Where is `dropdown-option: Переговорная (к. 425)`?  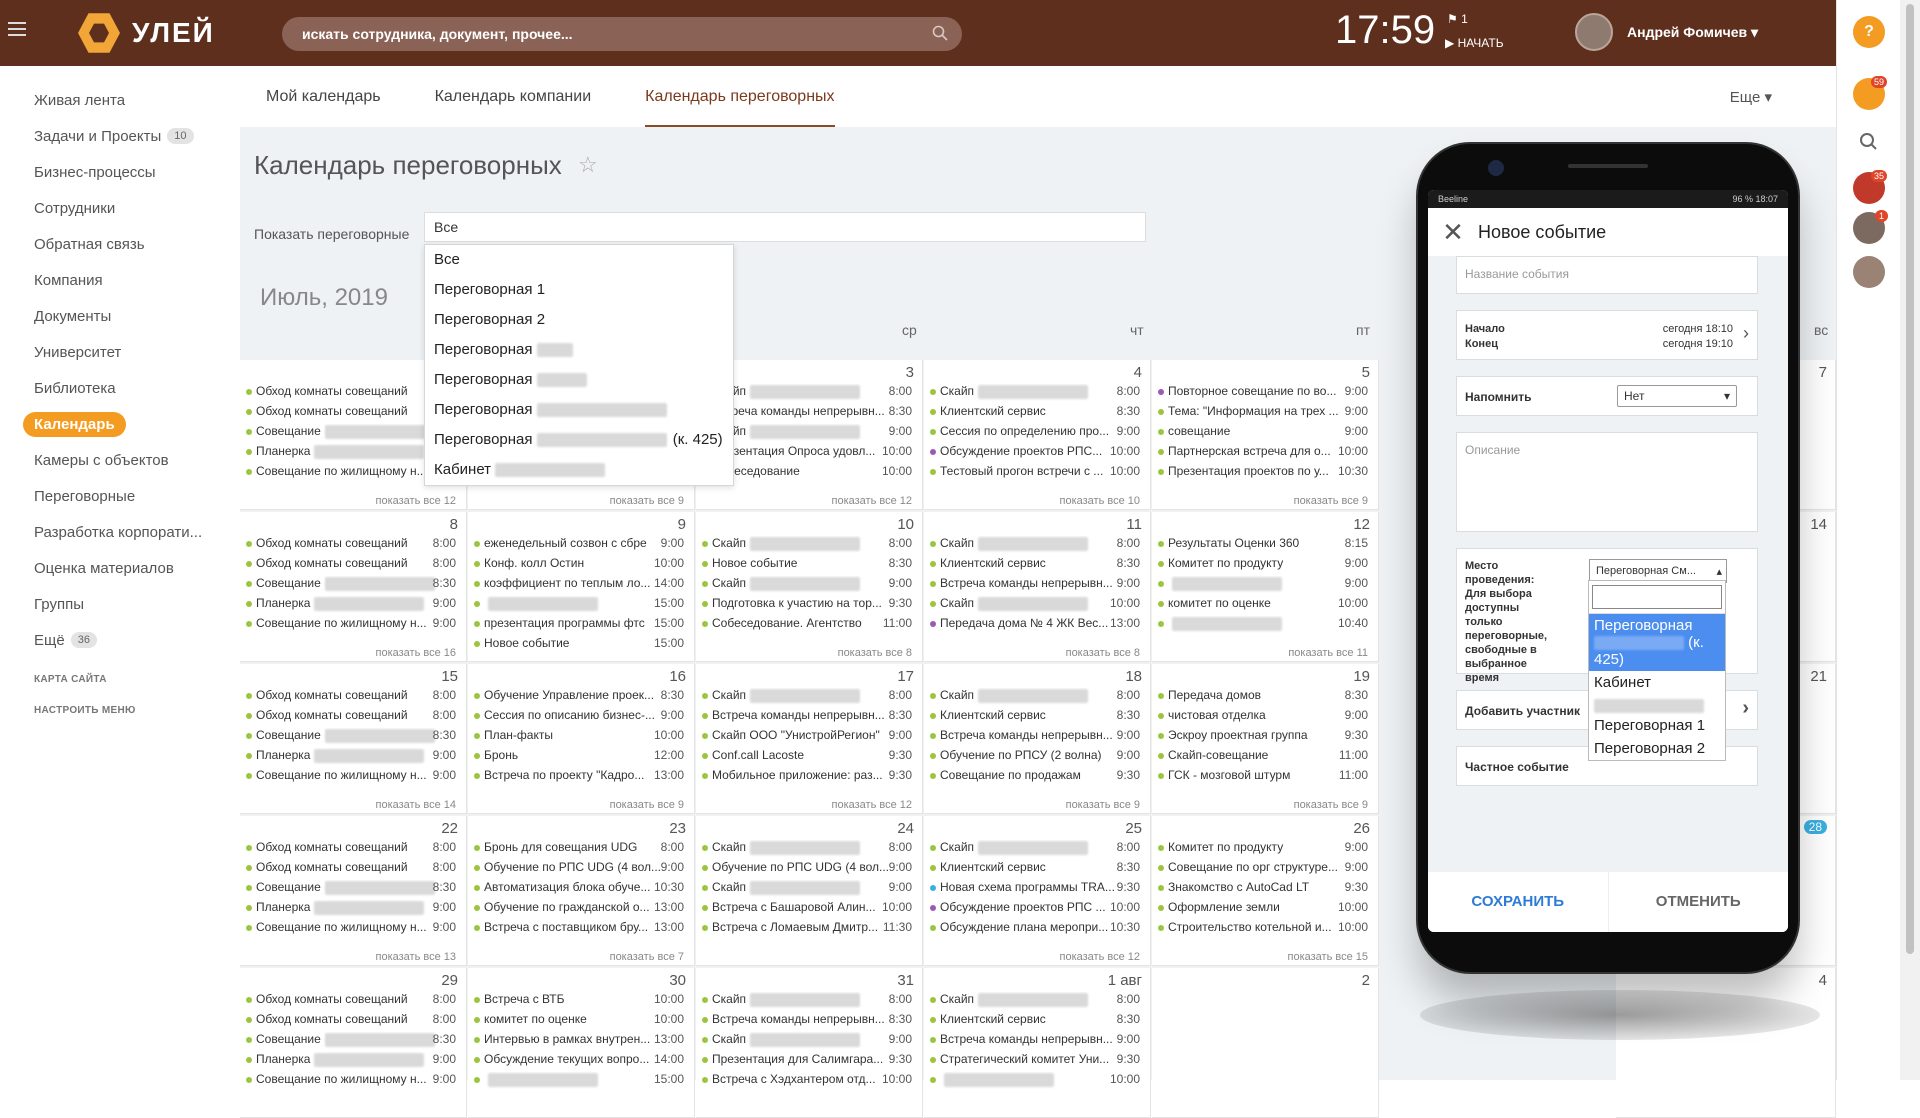 dropdown-option: Переговорная (к. 425) is located at coordinates (579, 440).